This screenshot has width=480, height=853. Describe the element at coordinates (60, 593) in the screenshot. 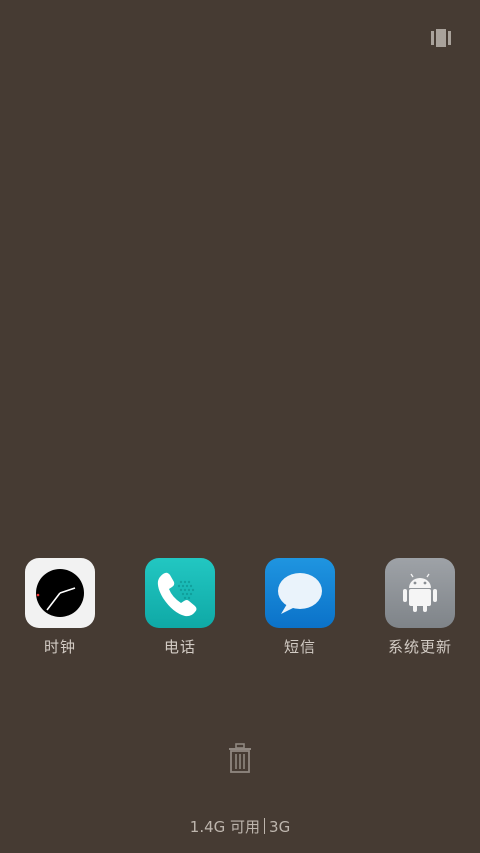

I see `clock-icon` at that location.